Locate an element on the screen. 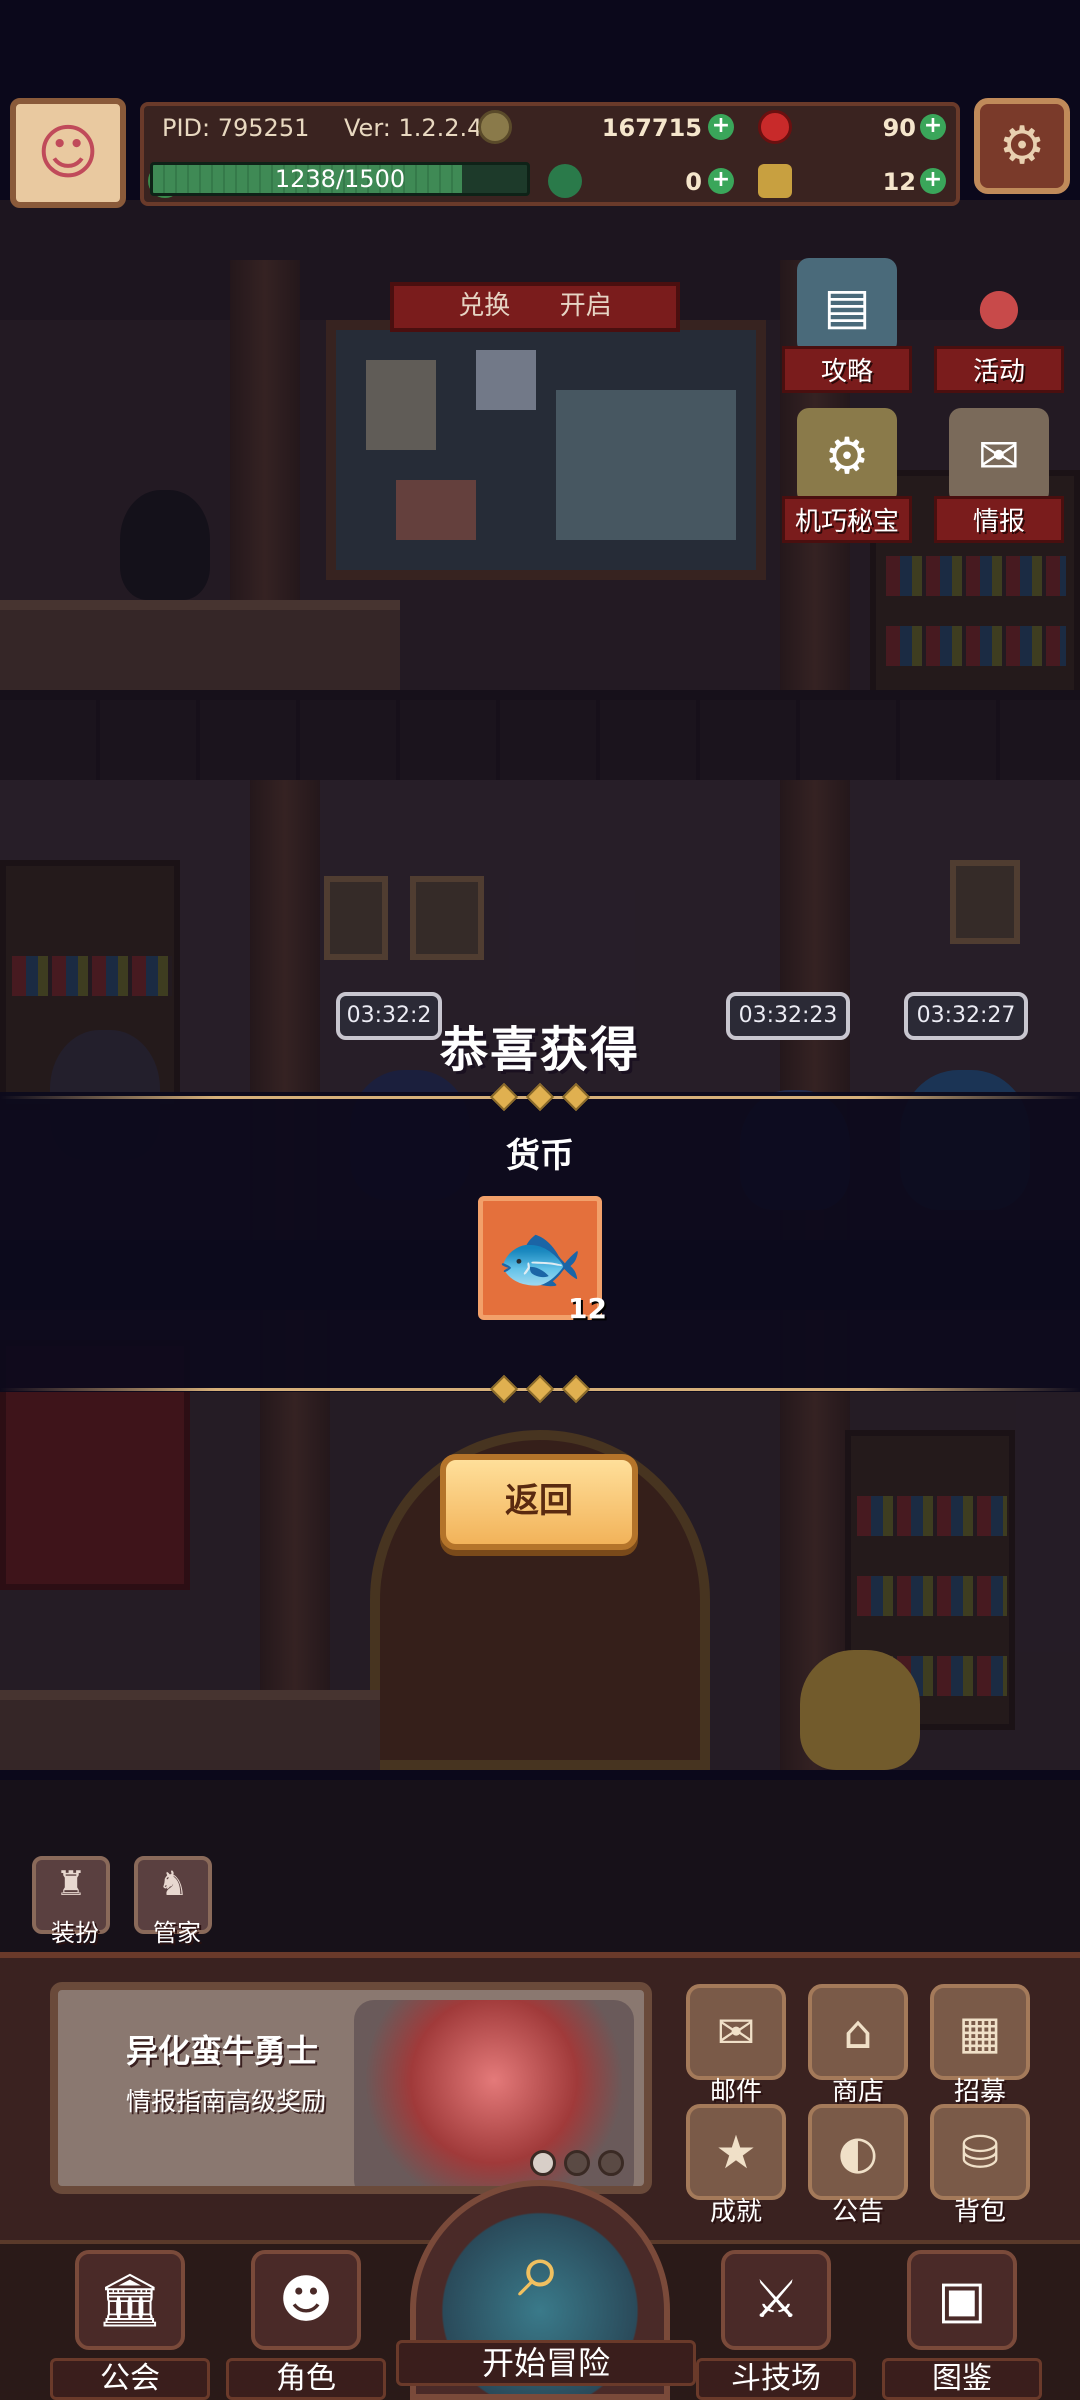 This screenshot has width=1080, height=2400. exchange-banner: 兑换 开启 is located at coordinates (535, 307).